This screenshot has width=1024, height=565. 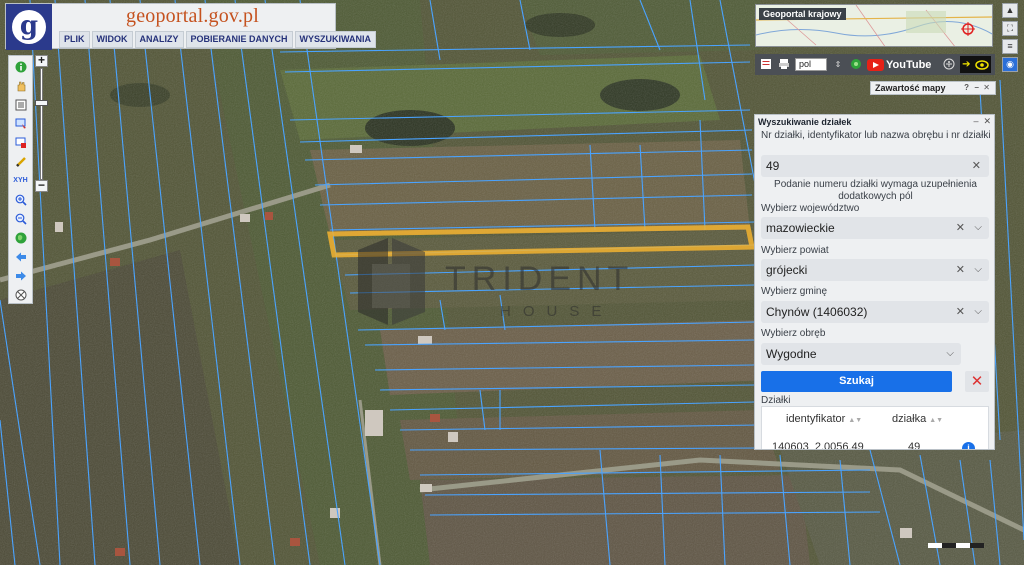 I want to click on parcel-number-input: 49 ✕, so click(x=875, y=166).